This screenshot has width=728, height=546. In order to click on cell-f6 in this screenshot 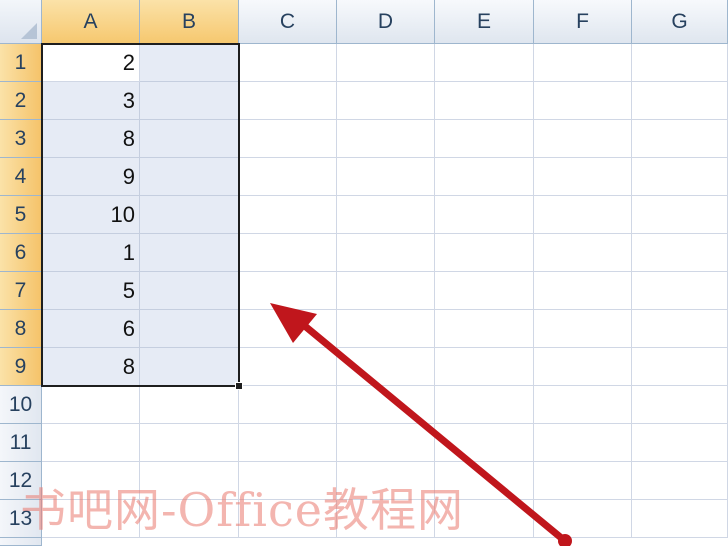, I will do `click(583, 253)`.